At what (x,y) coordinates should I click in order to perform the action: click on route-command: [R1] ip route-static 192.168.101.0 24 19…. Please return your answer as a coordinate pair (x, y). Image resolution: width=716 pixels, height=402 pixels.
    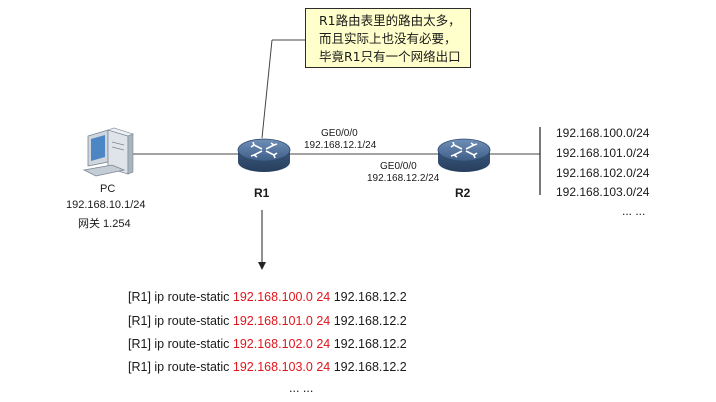
    Looking at the image, I should click on (267, 321).